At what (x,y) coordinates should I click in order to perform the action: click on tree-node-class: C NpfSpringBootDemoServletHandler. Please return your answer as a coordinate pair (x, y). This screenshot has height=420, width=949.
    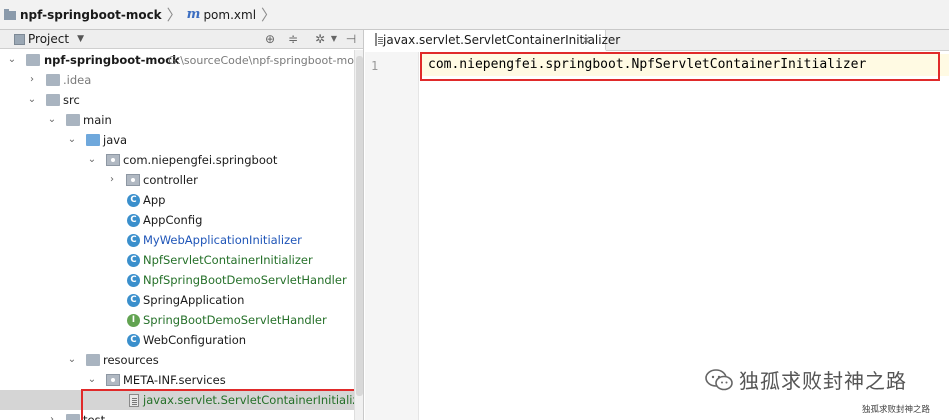
    Looking at the image, I should click on (181, 280).